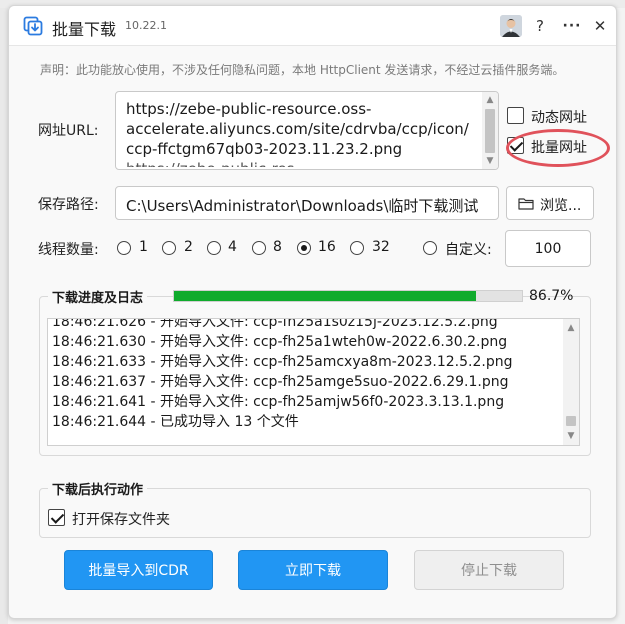  Describe the element at coordinates (515, 115) in the screenshot. I see `dynamic-url-checkbox` at that location.